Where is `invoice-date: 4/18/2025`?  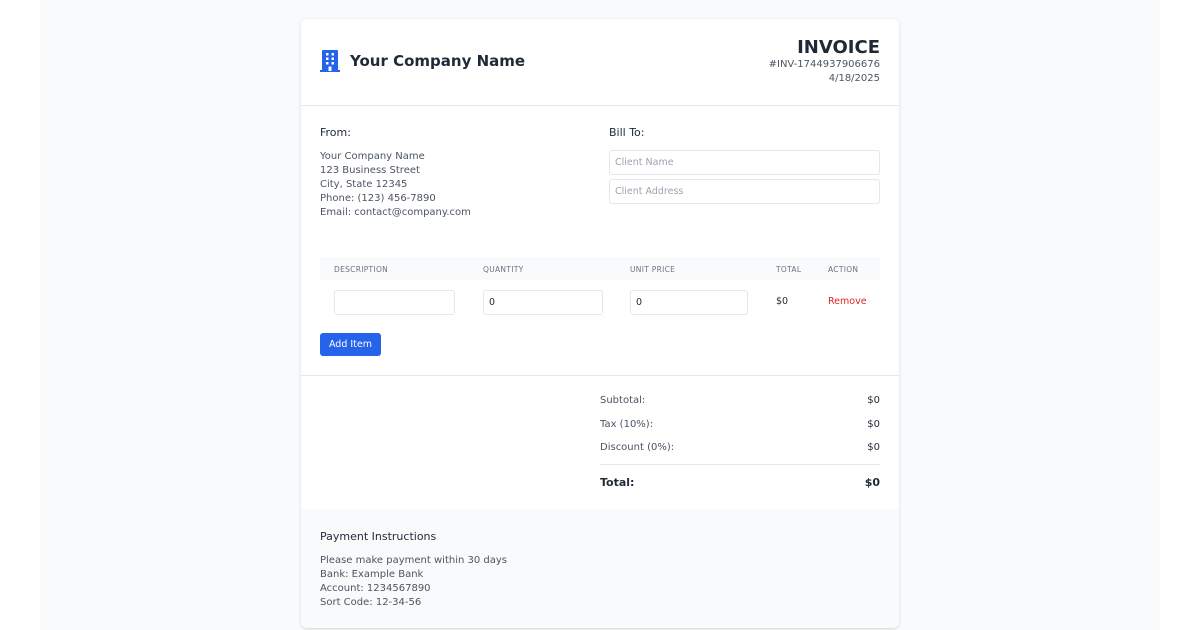
invoice-date: 4/18/2025 is located at coordinates (854, 78).